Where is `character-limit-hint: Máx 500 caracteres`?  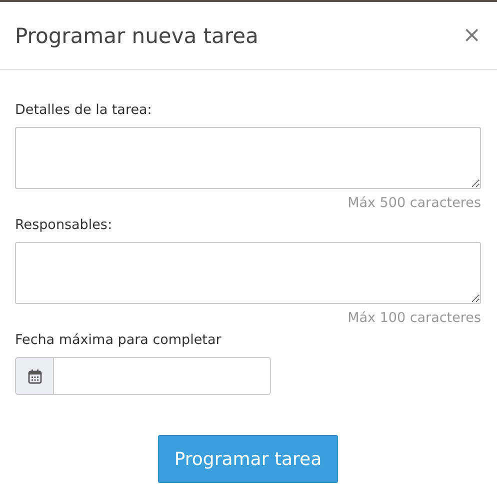 character-limit-hint: Máx 500 caracteres is located at coordinates (414, 203).